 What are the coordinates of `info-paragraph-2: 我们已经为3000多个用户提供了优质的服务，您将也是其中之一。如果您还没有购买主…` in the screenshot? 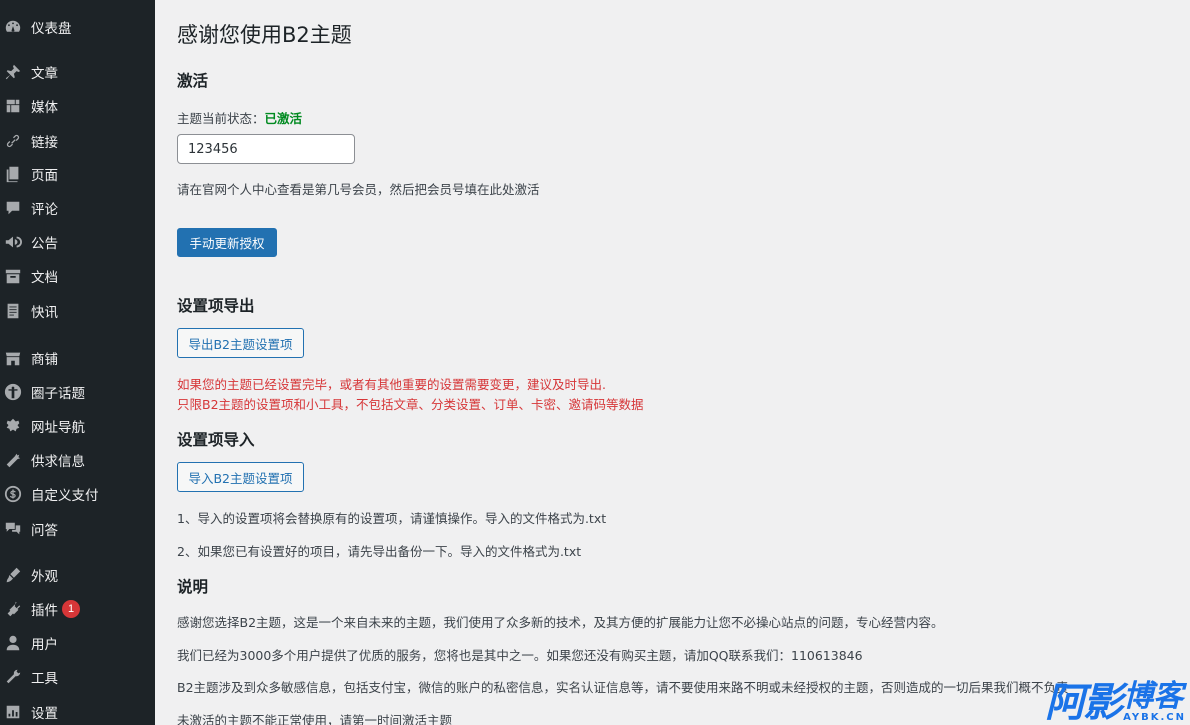 It's located at (520, 655).